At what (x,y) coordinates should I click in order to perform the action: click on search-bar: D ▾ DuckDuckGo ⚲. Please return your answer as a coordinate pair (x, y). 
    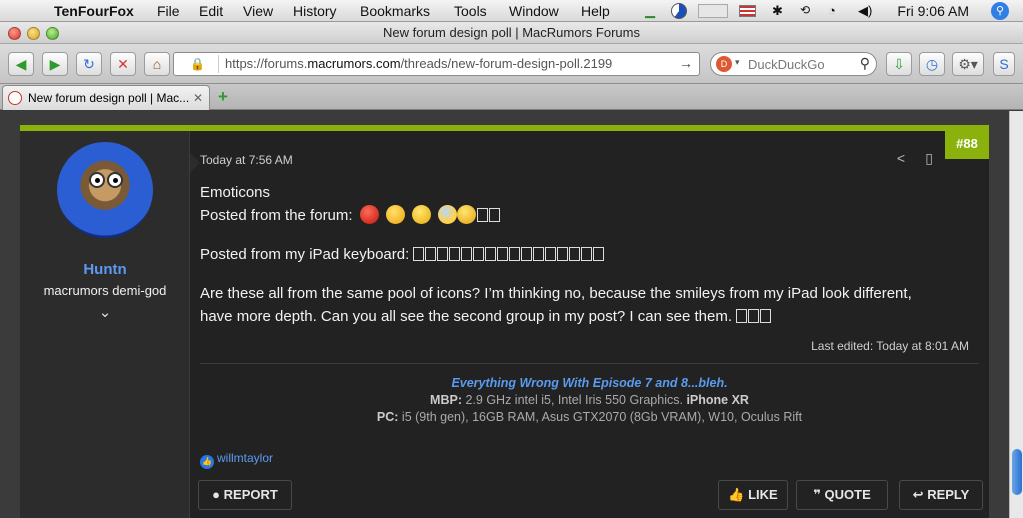
    Looking at the image, I should click on (793, 64).